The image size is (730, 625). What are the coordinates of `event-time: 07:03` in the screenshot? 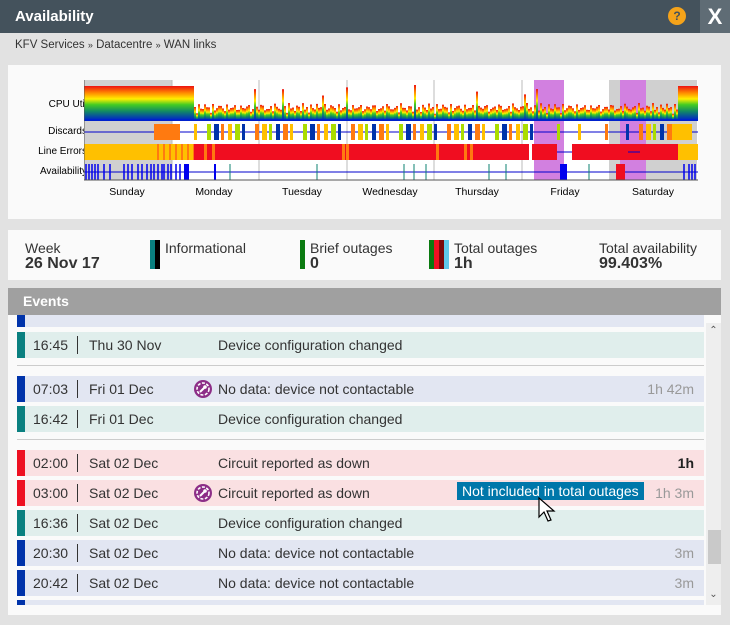 It's located at (51, 389).